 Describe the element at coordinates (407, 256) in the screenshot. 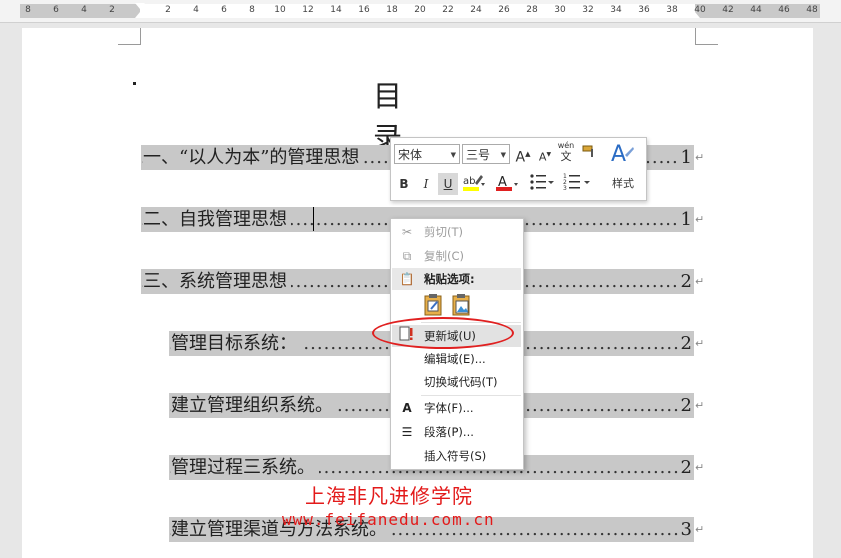

I see `copy-icon: ⧉` at that location.